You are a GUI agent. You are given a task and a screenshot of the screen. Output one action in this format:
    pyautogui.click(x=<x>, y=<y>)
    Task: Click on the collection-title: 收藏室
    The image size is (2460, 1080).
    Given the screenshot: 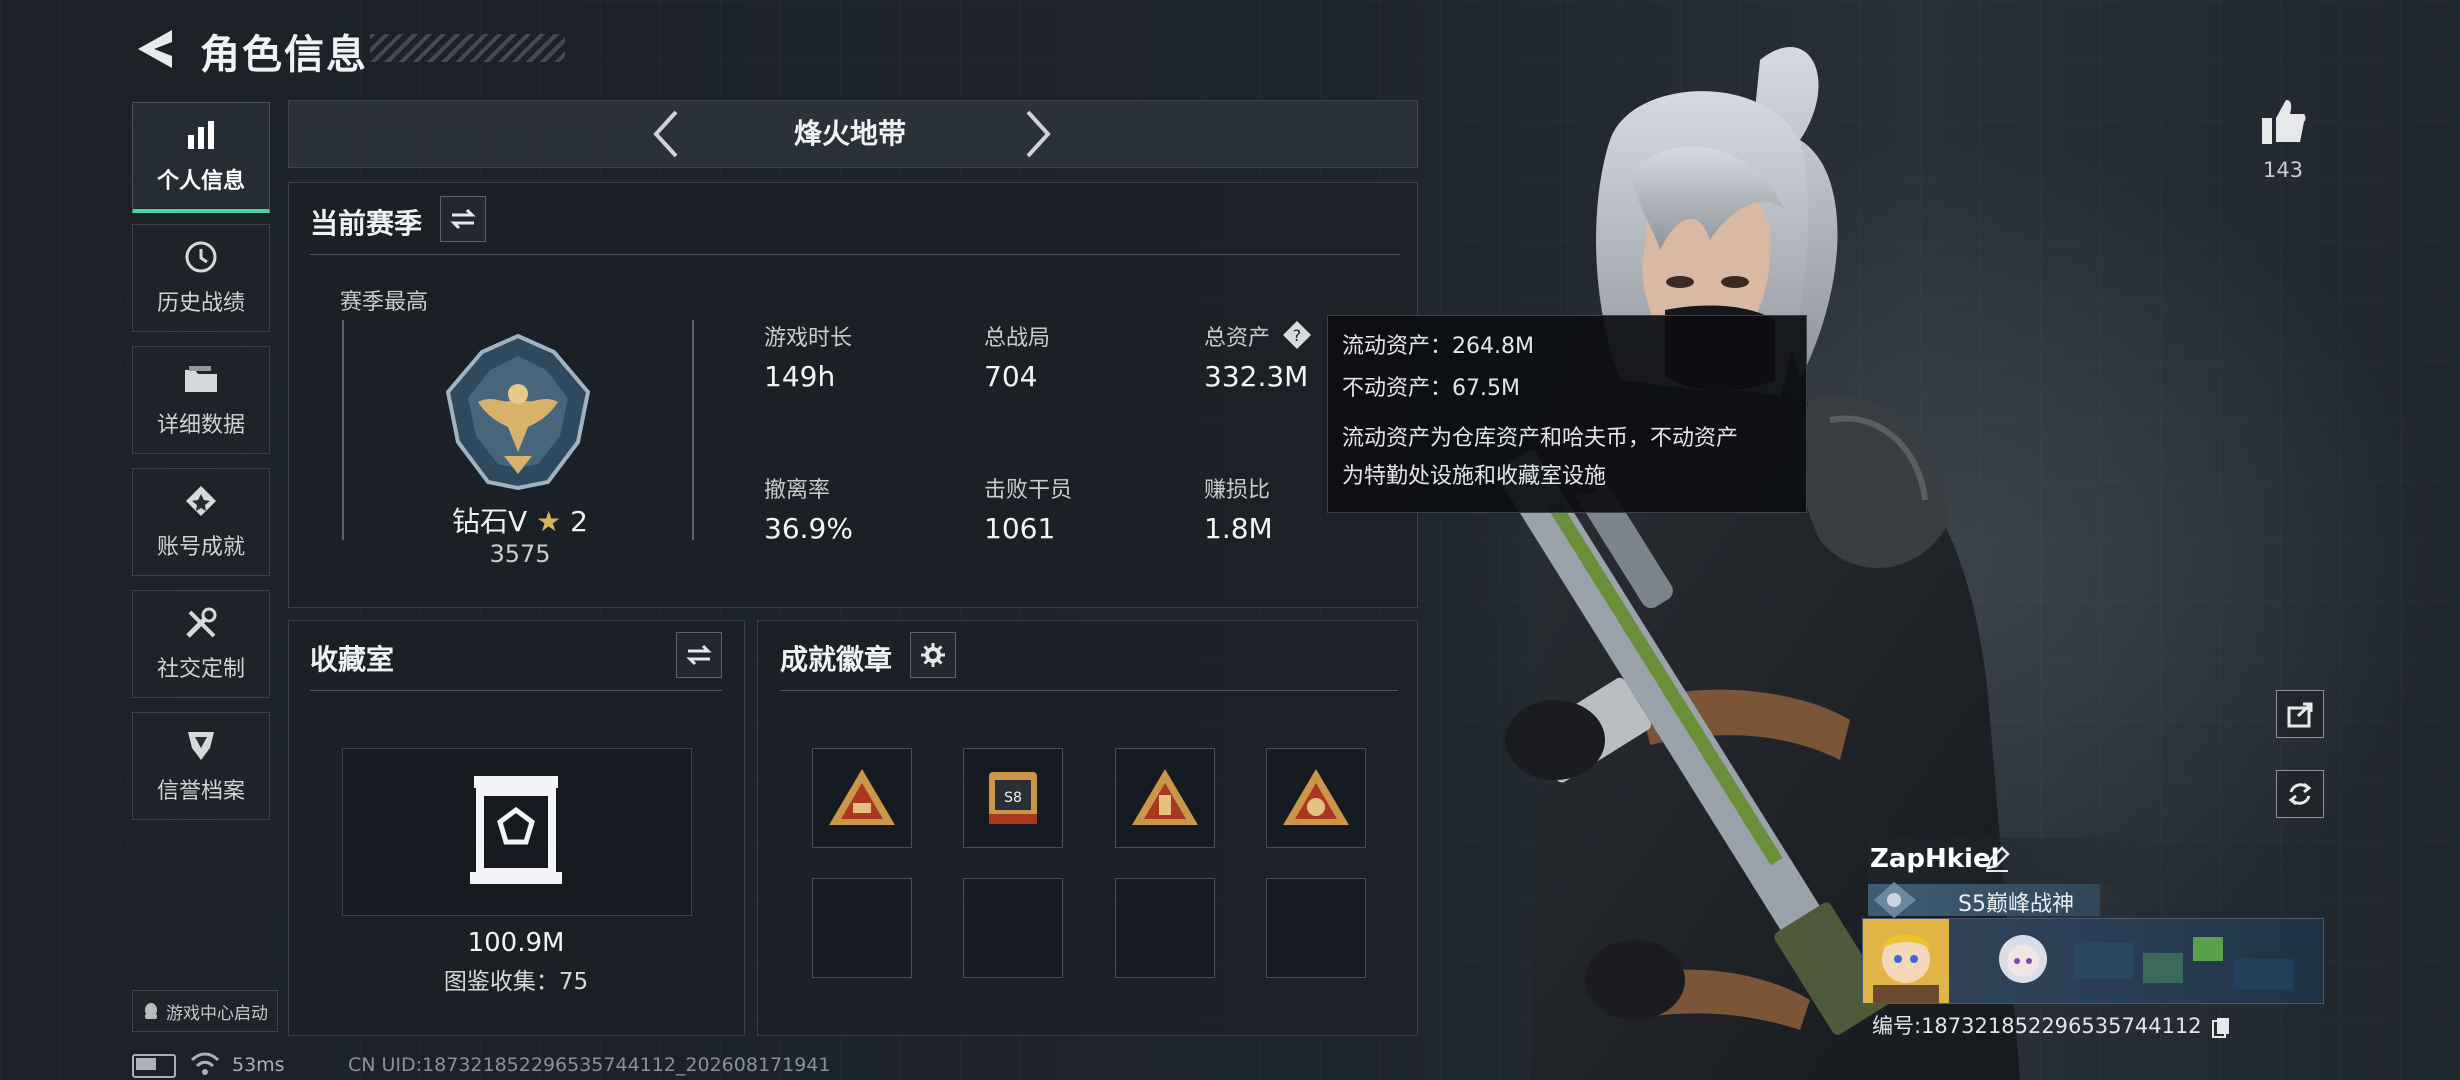 What is the action you would take?
    pyautogui.click(x=352, y=659)
    